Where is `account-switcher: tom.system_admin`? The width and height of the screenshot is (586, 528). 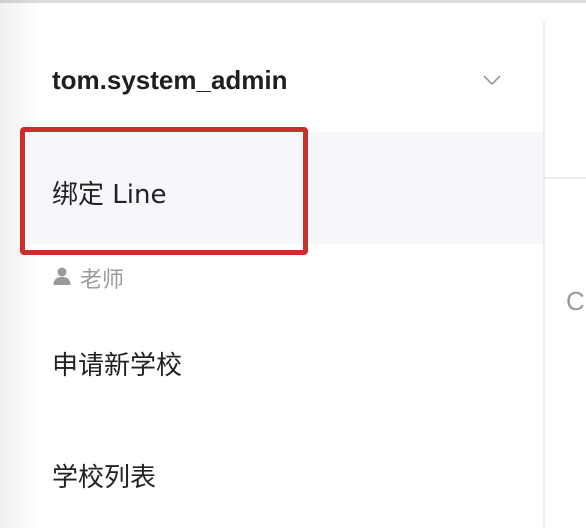 account-switcher: tom.system_admin is located at coordinates (282, 80).